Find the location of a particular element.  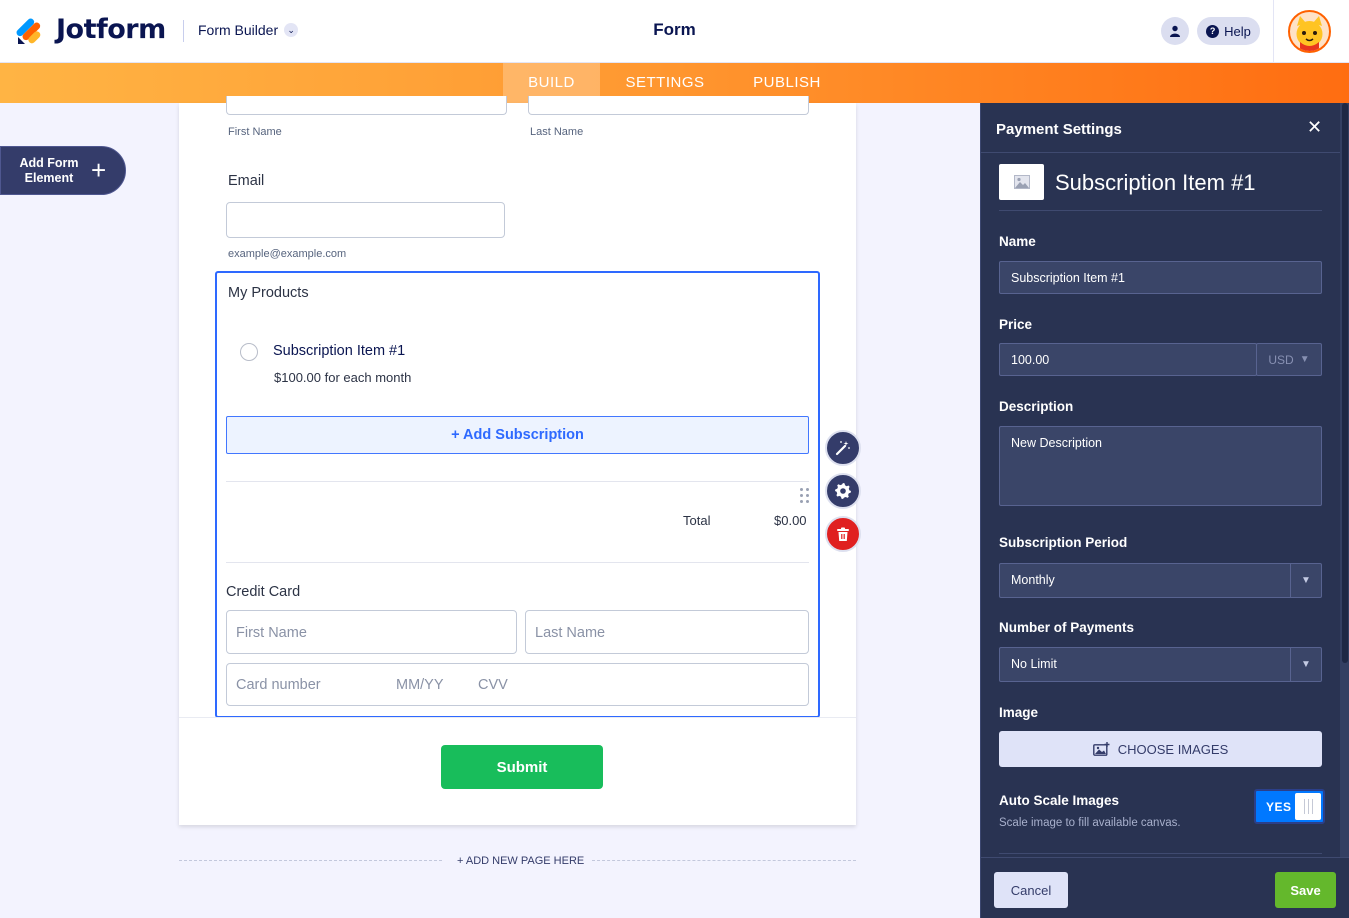

description-label: Description is located at coordinates (1036, 406).